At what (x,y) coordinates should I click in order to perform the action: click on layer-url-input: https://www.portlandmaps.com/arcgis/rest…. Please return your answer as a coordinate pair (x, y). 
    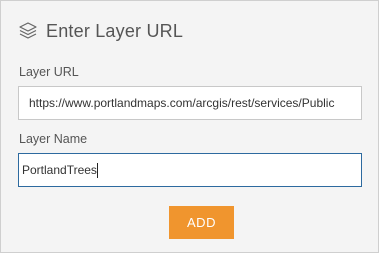
    Looking at the image, I should click on (190, 103).